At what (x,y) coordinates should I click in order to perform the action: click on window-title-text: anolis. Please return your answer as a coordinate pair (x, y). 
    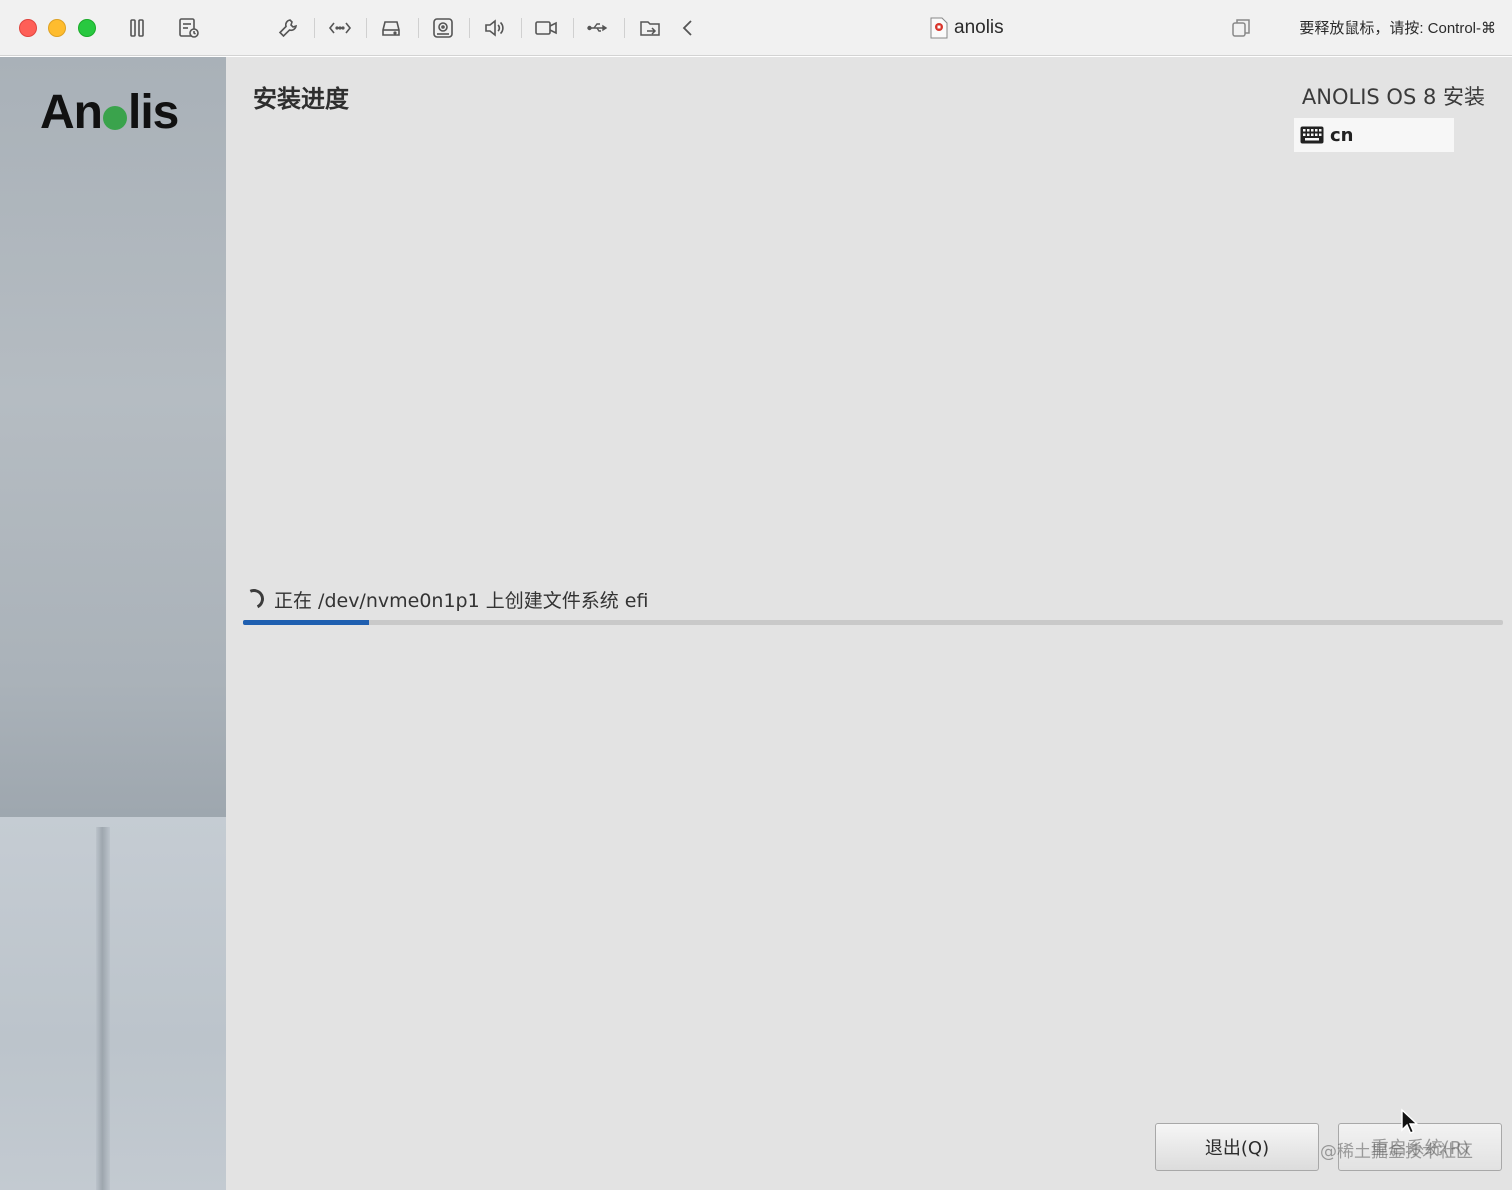
    Looking at the image, I should click on (979, 27).